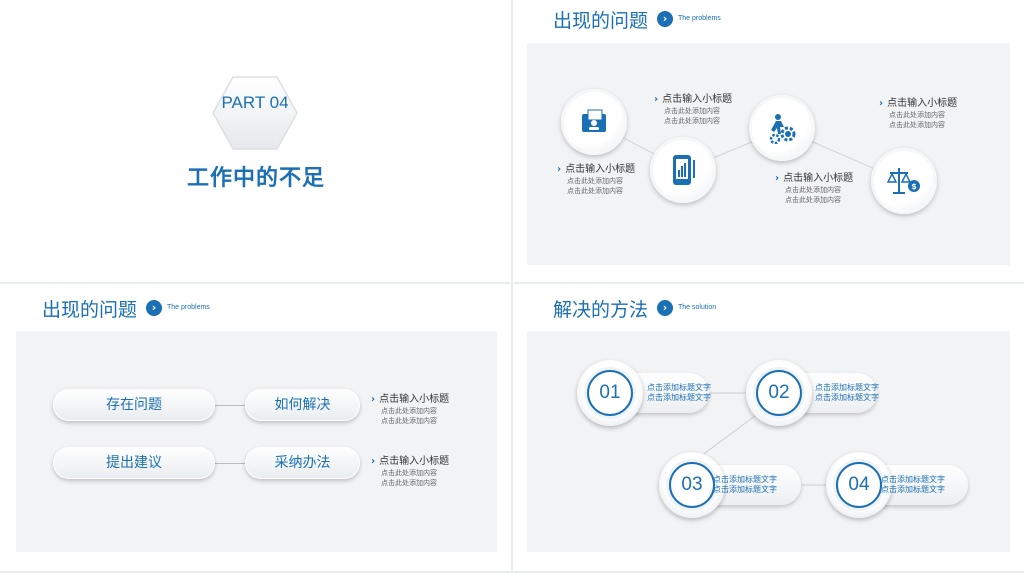  What do you see at coordinates (410, 471) in the screenshot?
I see `row-label-2: › 点击输入小标题 点击此处添加内容 点击此处添加内容` at bounding box center [410, 471].